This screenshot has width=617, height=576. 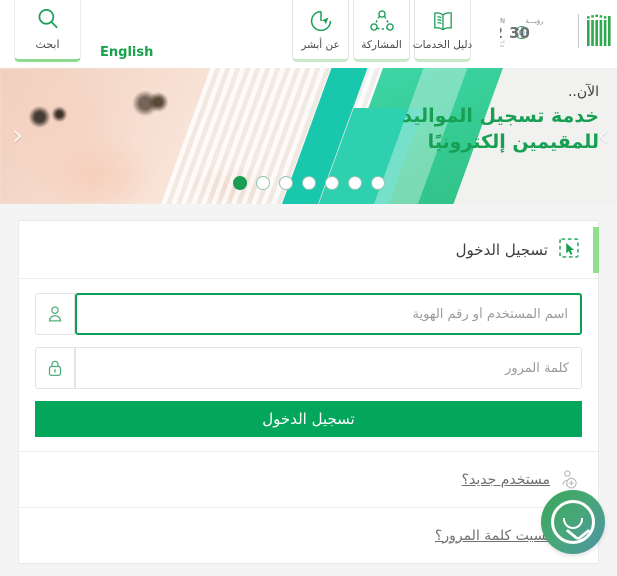 I want to click on user-icon, so click(x=55, y=314).